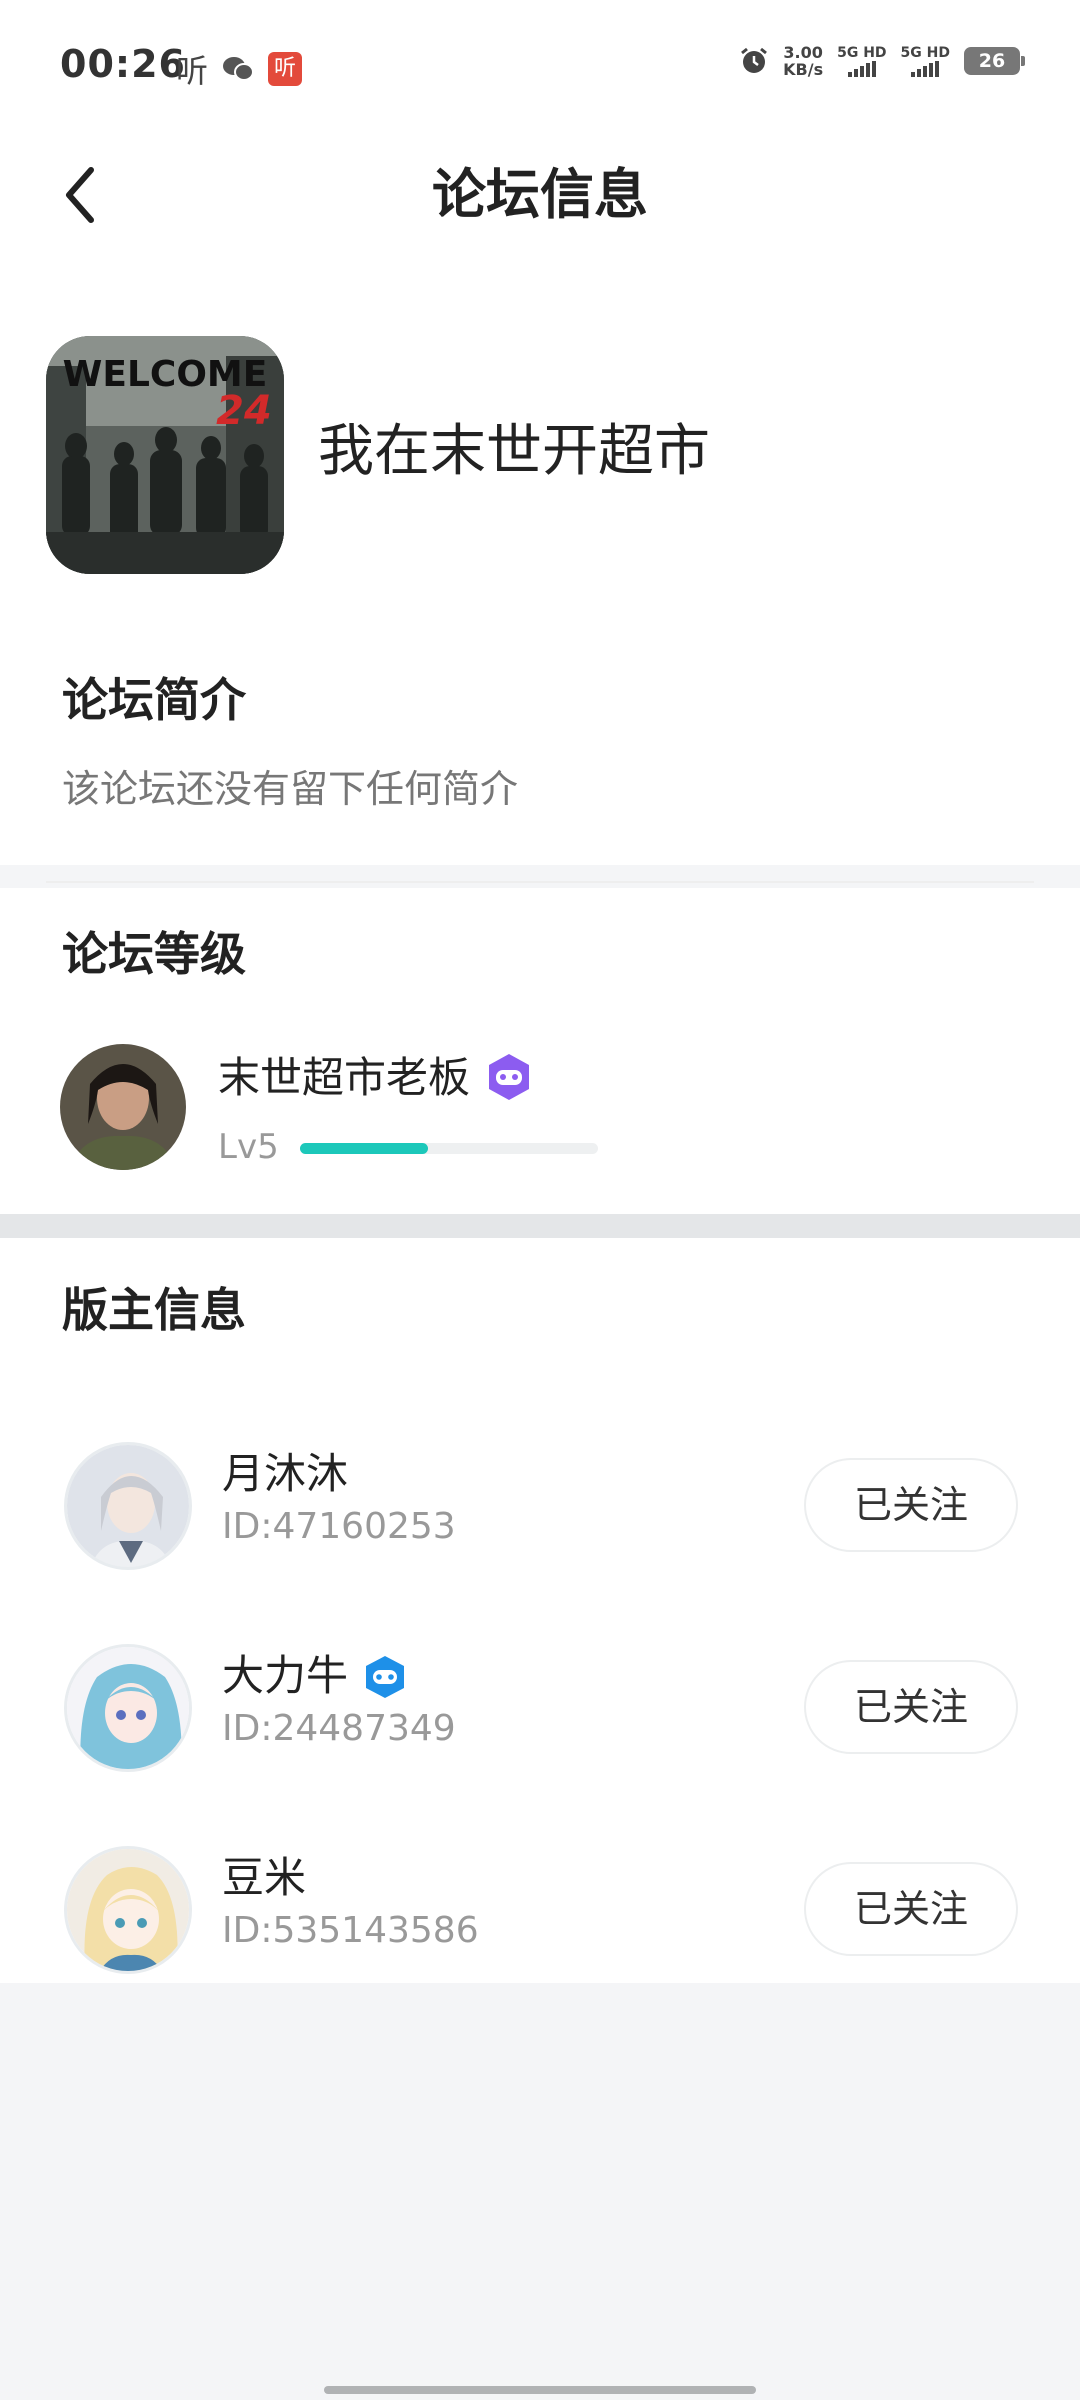 This screenshot has width=1080, height=2400. Describe the element at coordinates (285, 69) in the screenshot. I see `red-app-icon: 听` at that location.